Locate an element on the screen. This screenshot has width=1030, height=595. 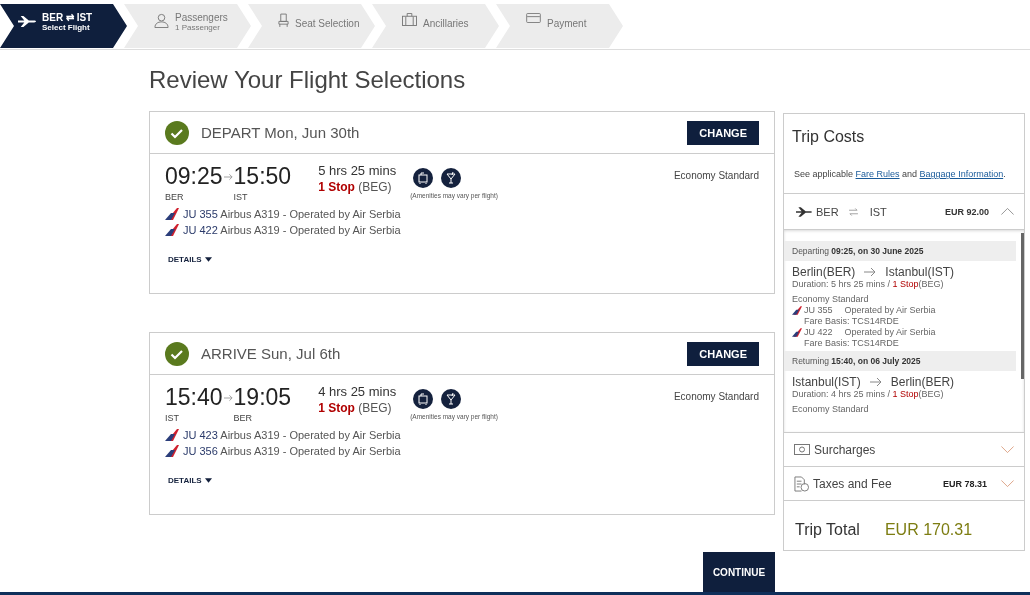
segment-info: JU 422 Airbus A319 - Operated by Air Serbia is located at coordinates (292, 230).